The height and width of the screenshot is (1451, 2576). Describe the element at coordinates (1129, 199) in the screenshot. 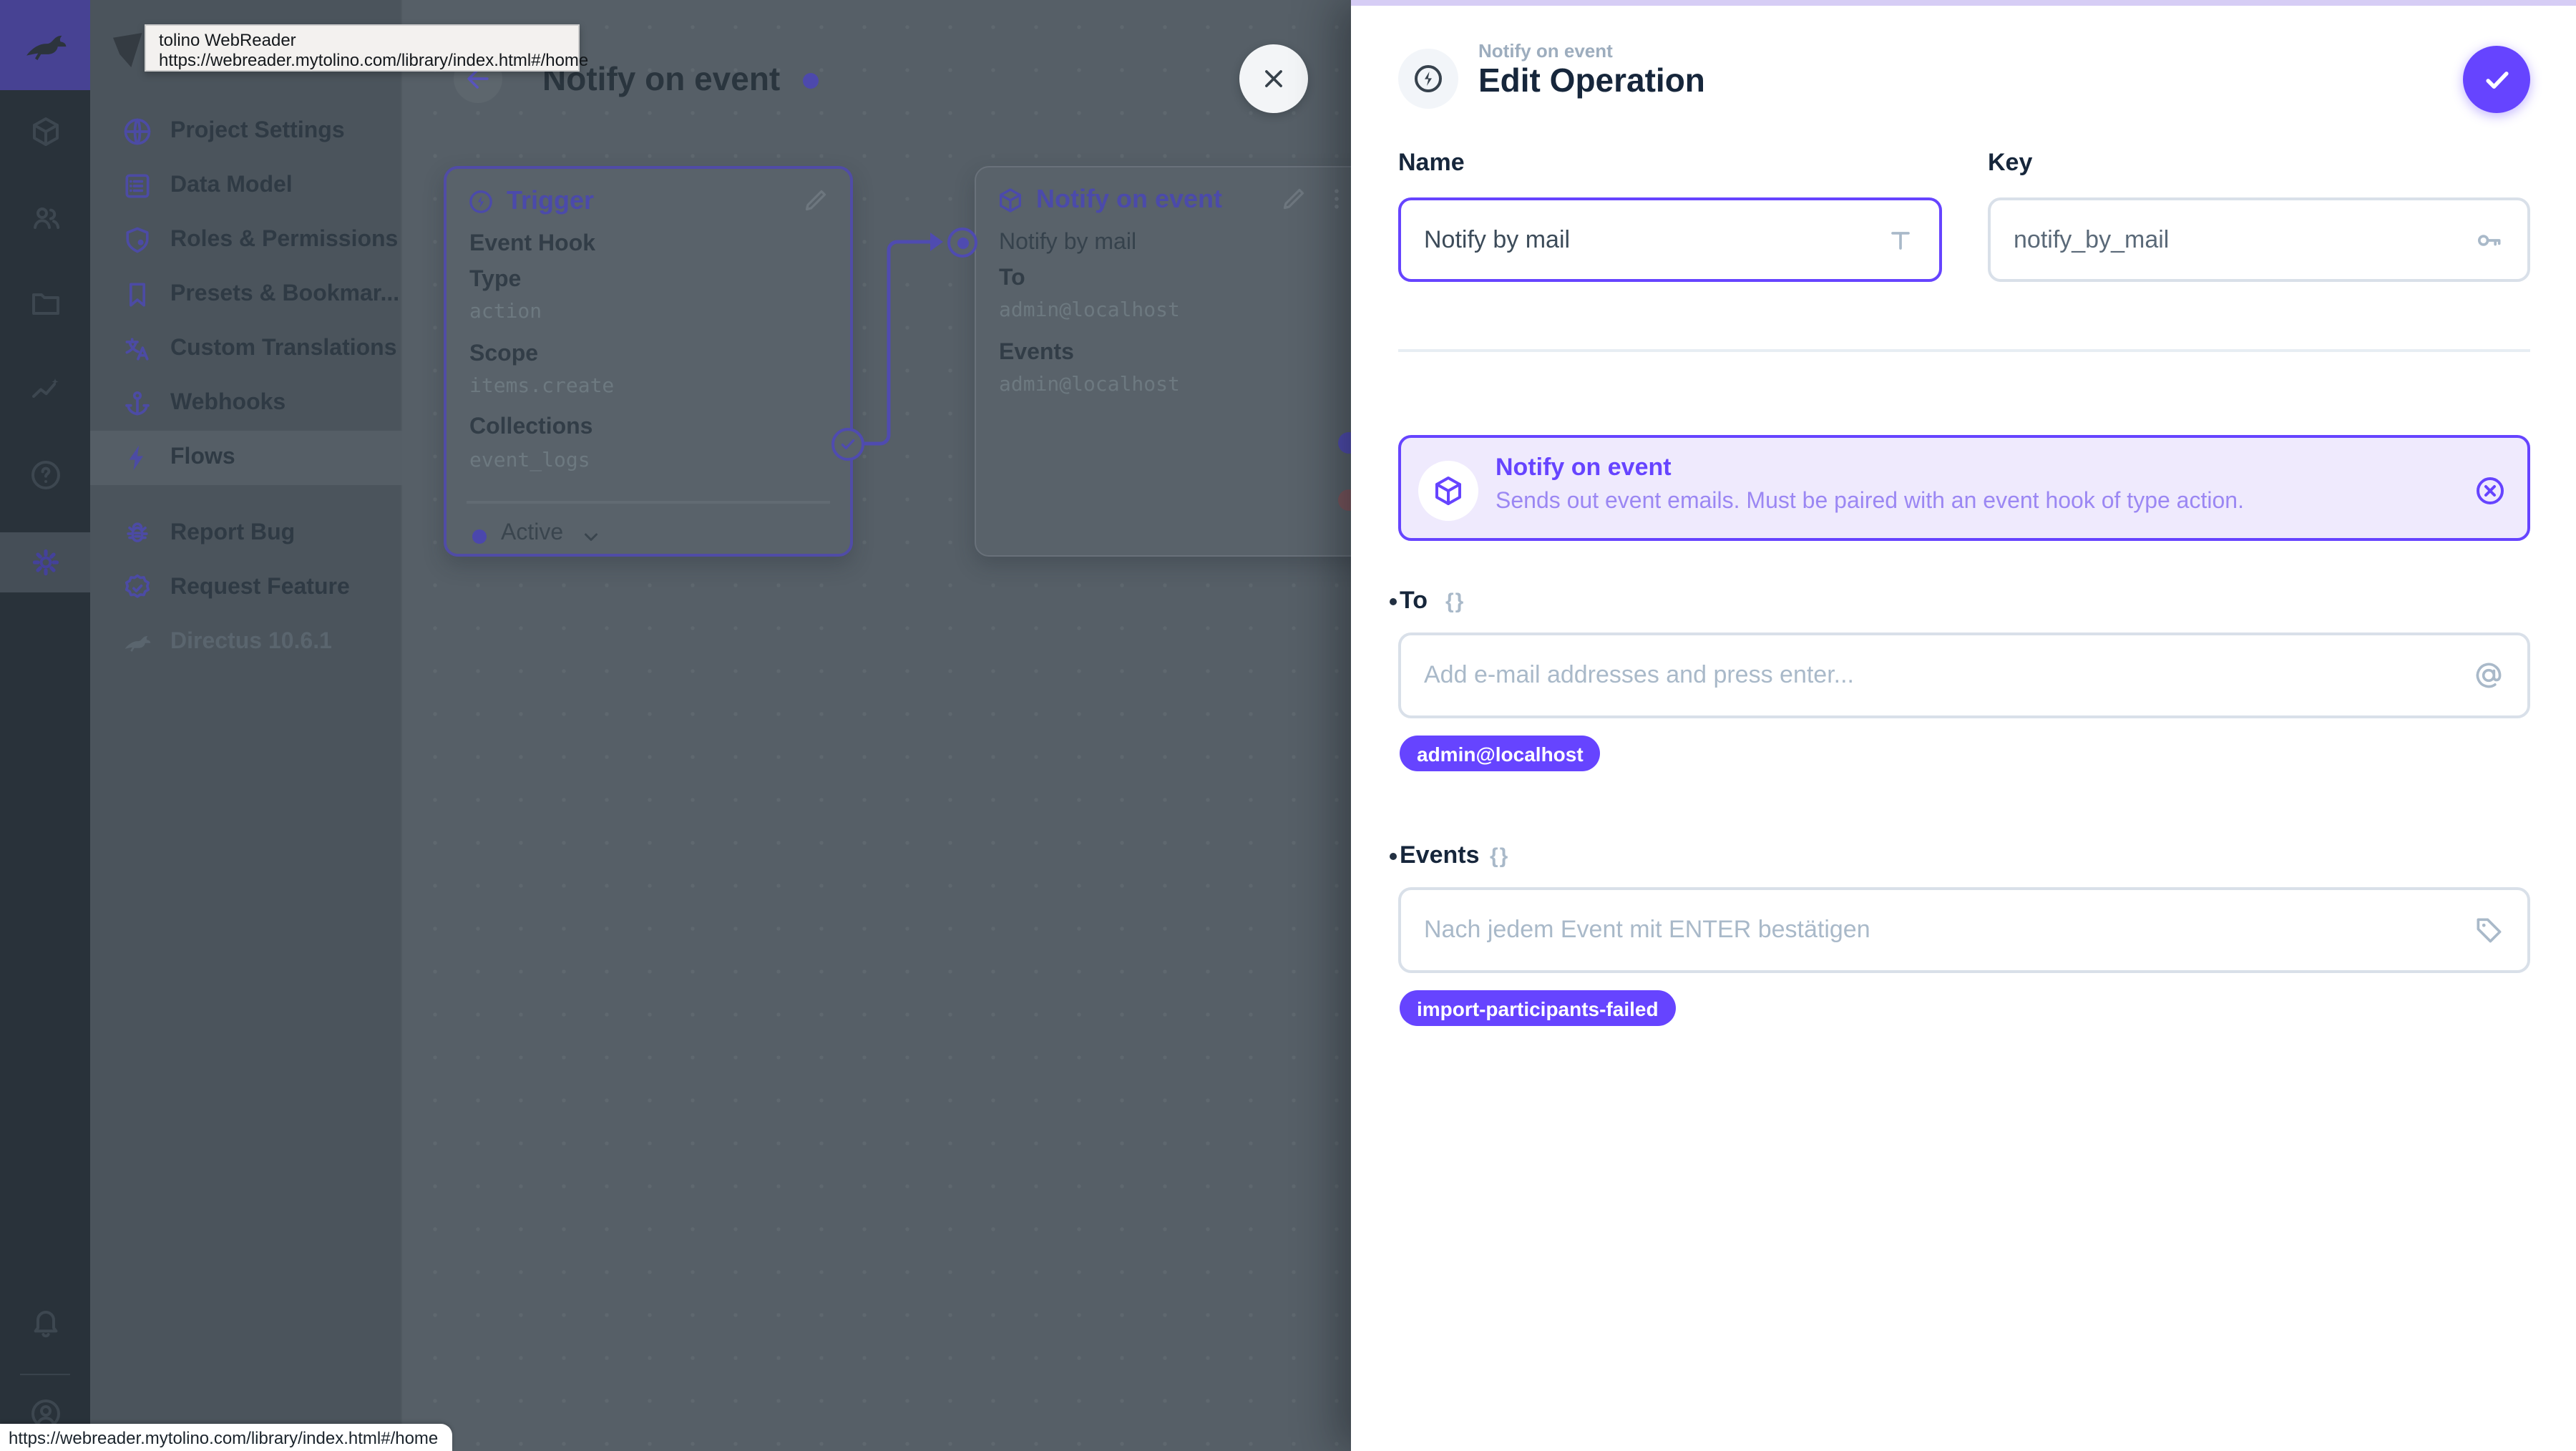

I see `operation-panel-title: Notify on event` at that location.